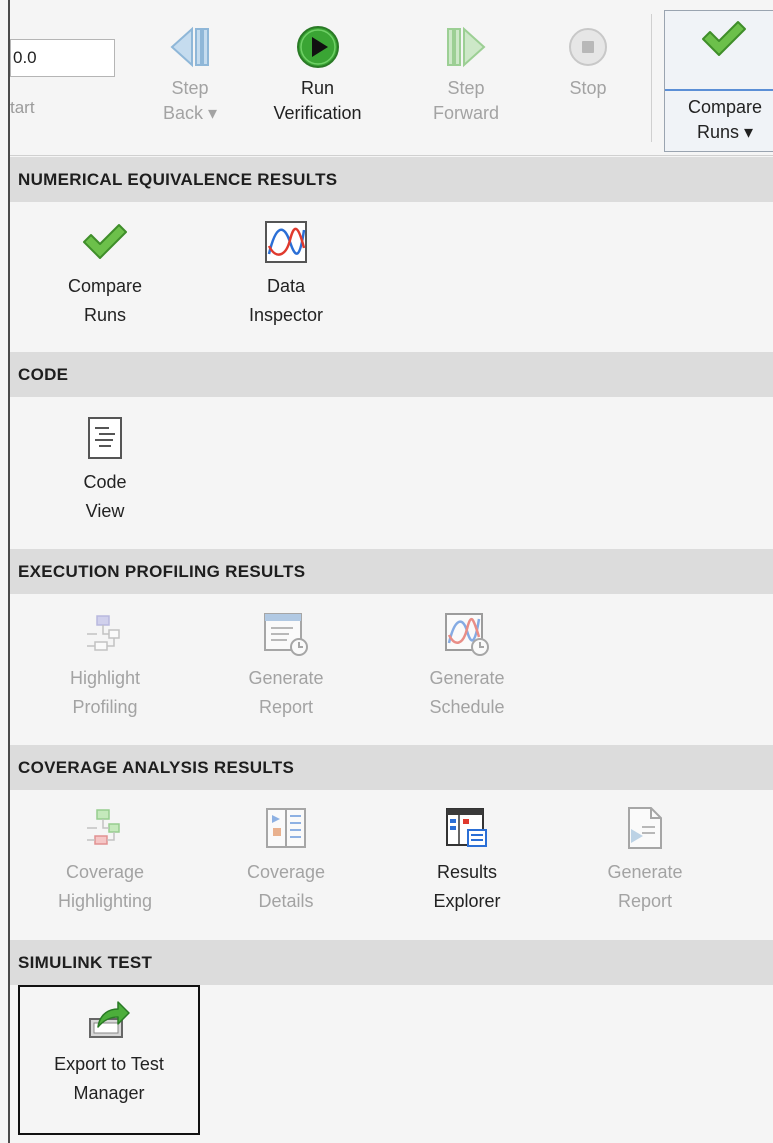 This screenshot has height=1143, width=773. What do you see at coordinates (317, 88) in the screenshot?
I see `run-verification-label-1: Run` at bounding box center [317, 88].